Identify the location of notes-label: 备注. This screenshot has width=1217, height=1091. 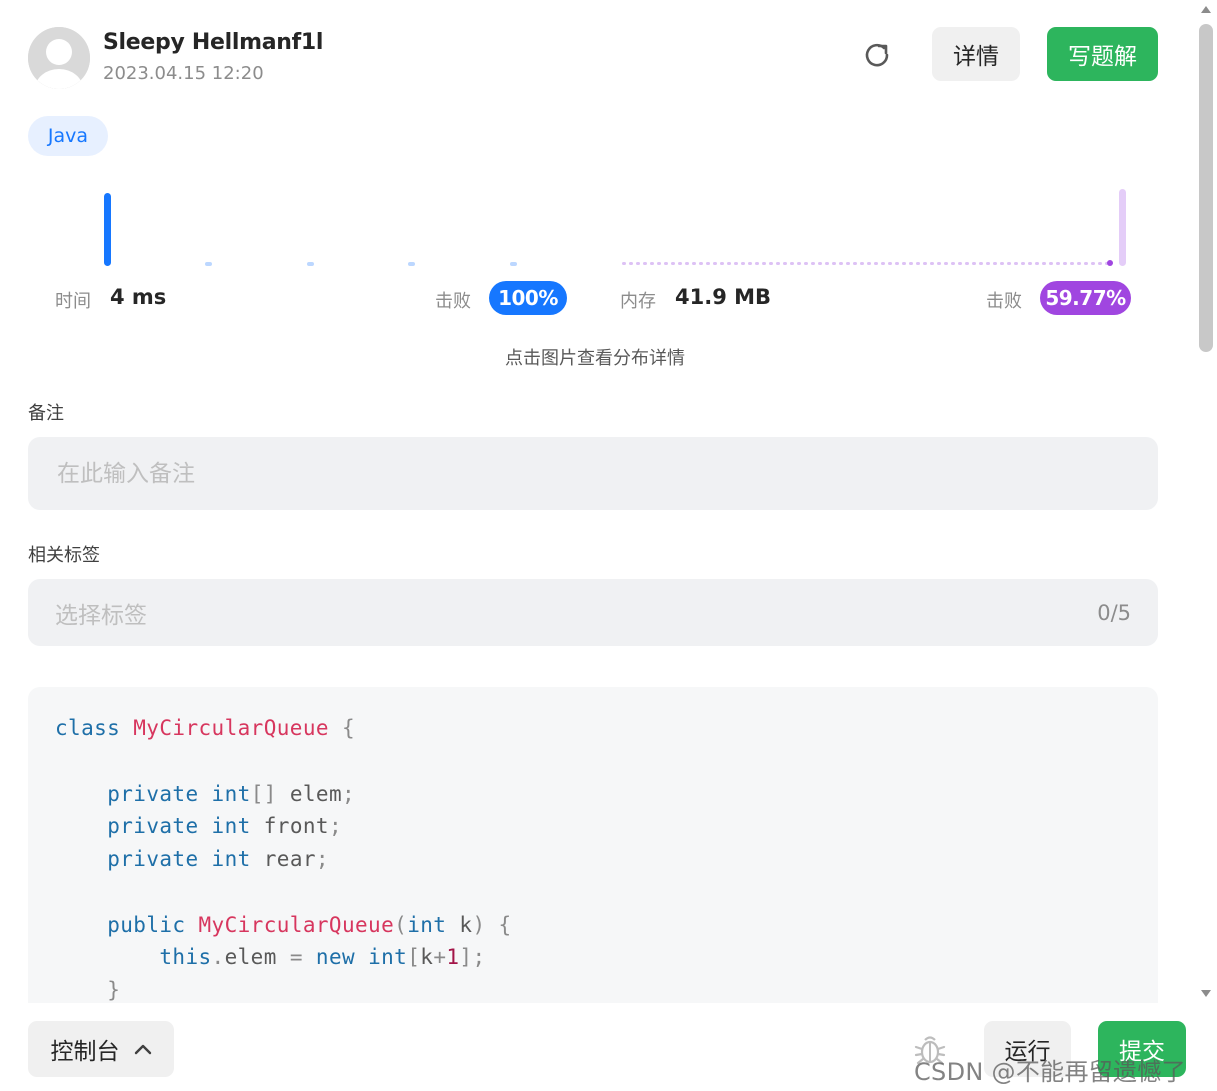
(46, 413).